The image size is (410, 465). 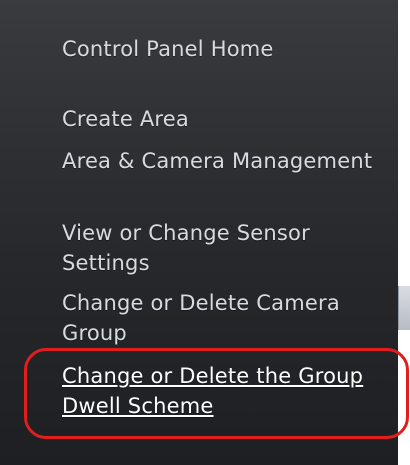 I want to click on change-delete-camera-group-link: Change or Delete Camera Group, so click(x=227, y=318).